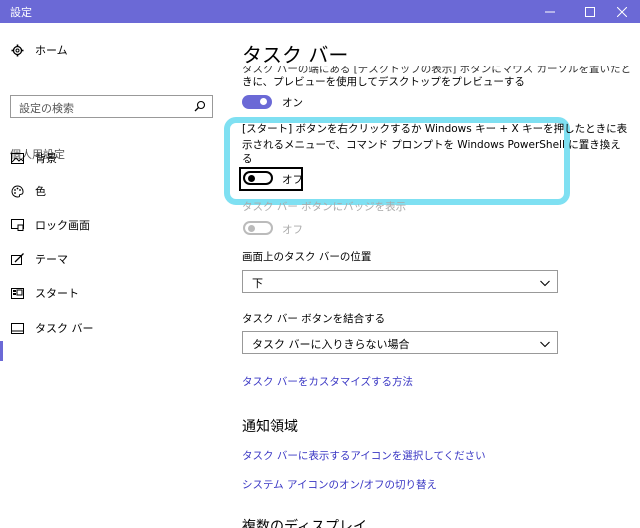  I want to click on badges-desc: タスク バー ボタンにバッジを表示, so click(324, 207).